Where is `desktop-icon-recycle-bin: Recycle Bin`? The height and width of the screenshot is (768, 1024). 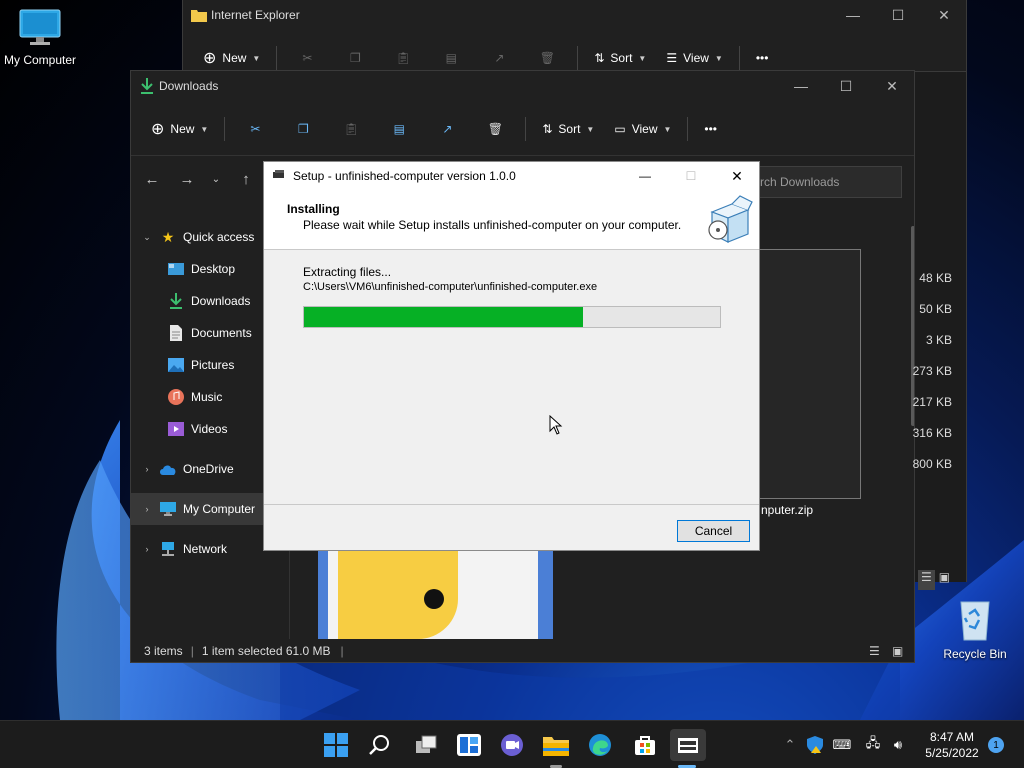
desktop-icon-recycle-bin: Recycle Bin is located at coordinates (975, 629).